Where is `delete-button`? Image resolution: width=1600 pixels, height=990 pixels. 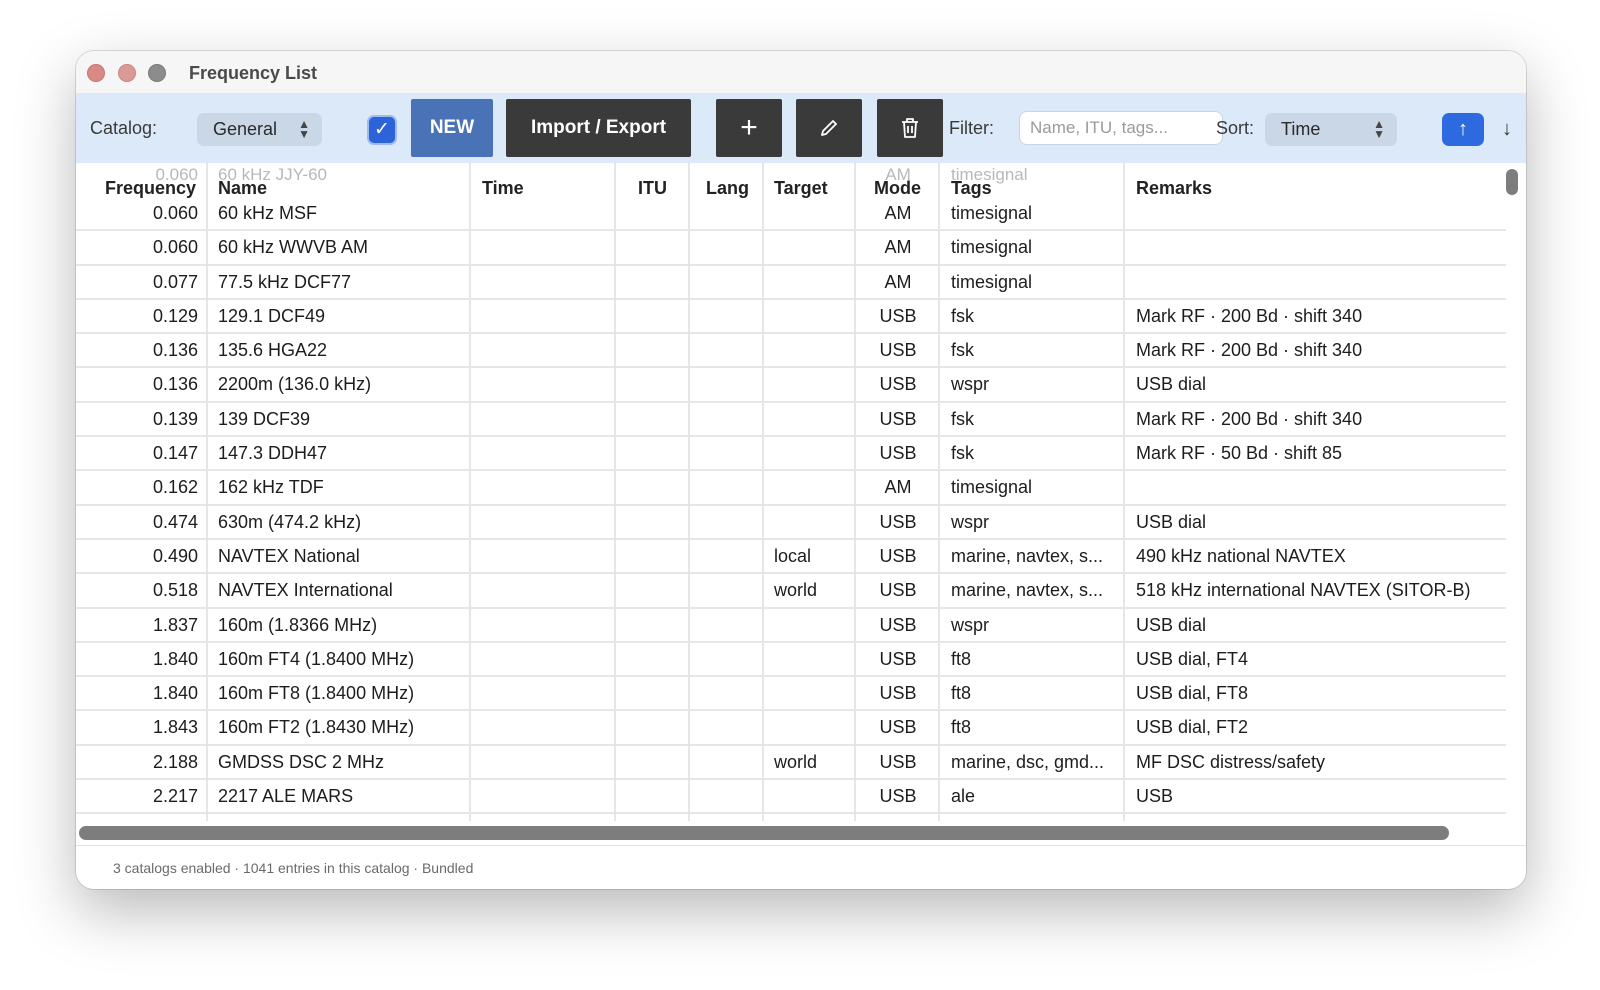 delete-button is located at coordinates (910, 128).